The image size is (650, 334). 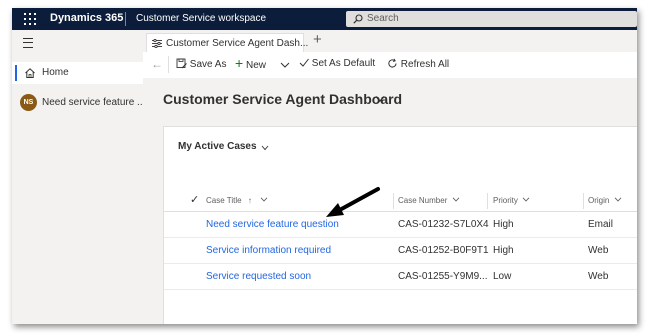 I want to click on new-tab-button: +, so click(x=317, y=39).